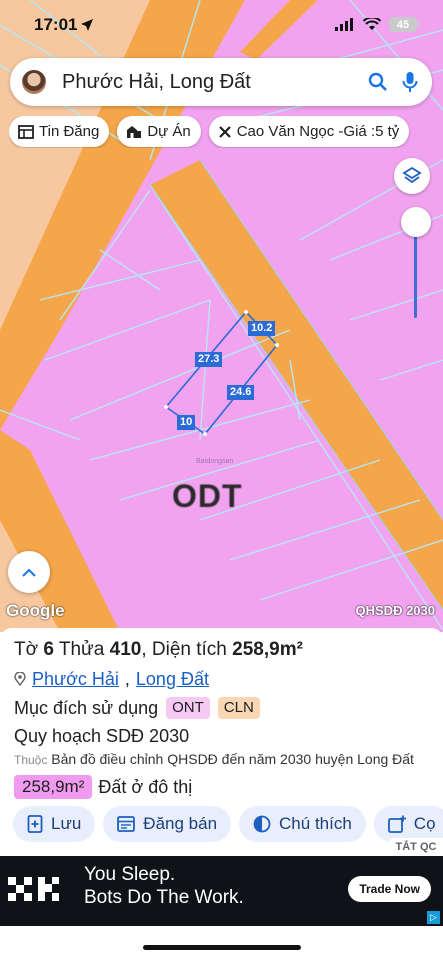 Image resolution: width=443 pixels, height=960 pixels. What do you see at coordinates (378, 82) in the screenshot?
I see `search-icon` at bounding box center [378, 82].